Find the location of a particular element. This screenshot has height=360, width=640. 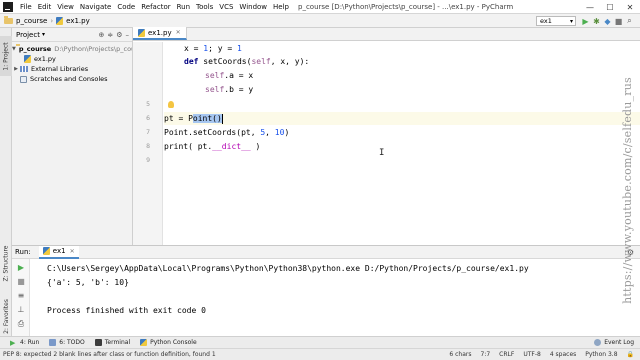

console-line: {'a': 5, 'b': 10} is located at coordinates (88, 282).